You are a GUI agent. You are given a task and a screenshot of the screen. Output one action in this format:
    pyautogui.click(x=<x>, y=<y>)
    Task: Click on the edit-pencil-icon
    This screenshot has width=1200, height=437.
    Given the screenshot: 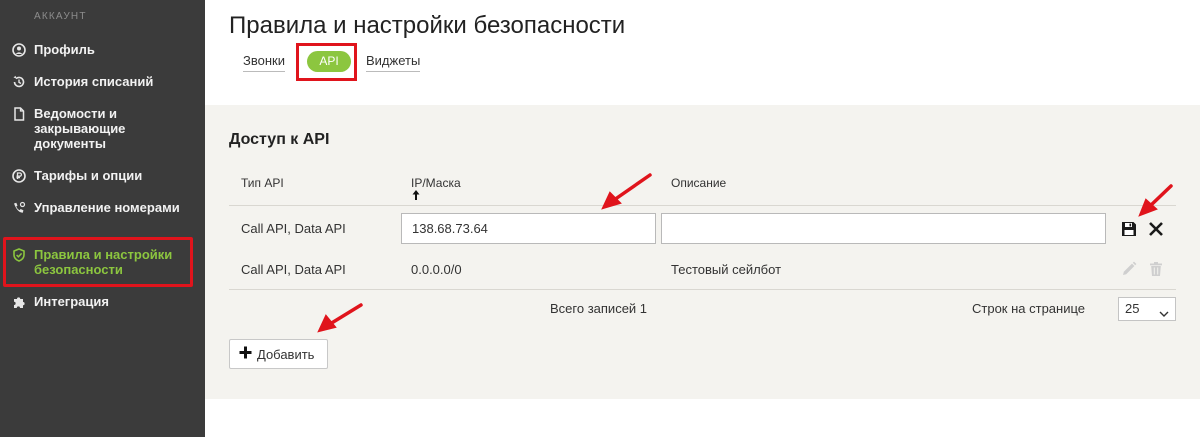 What is the action you would take?
    pyautogui.click(x=1129, y=269)
    